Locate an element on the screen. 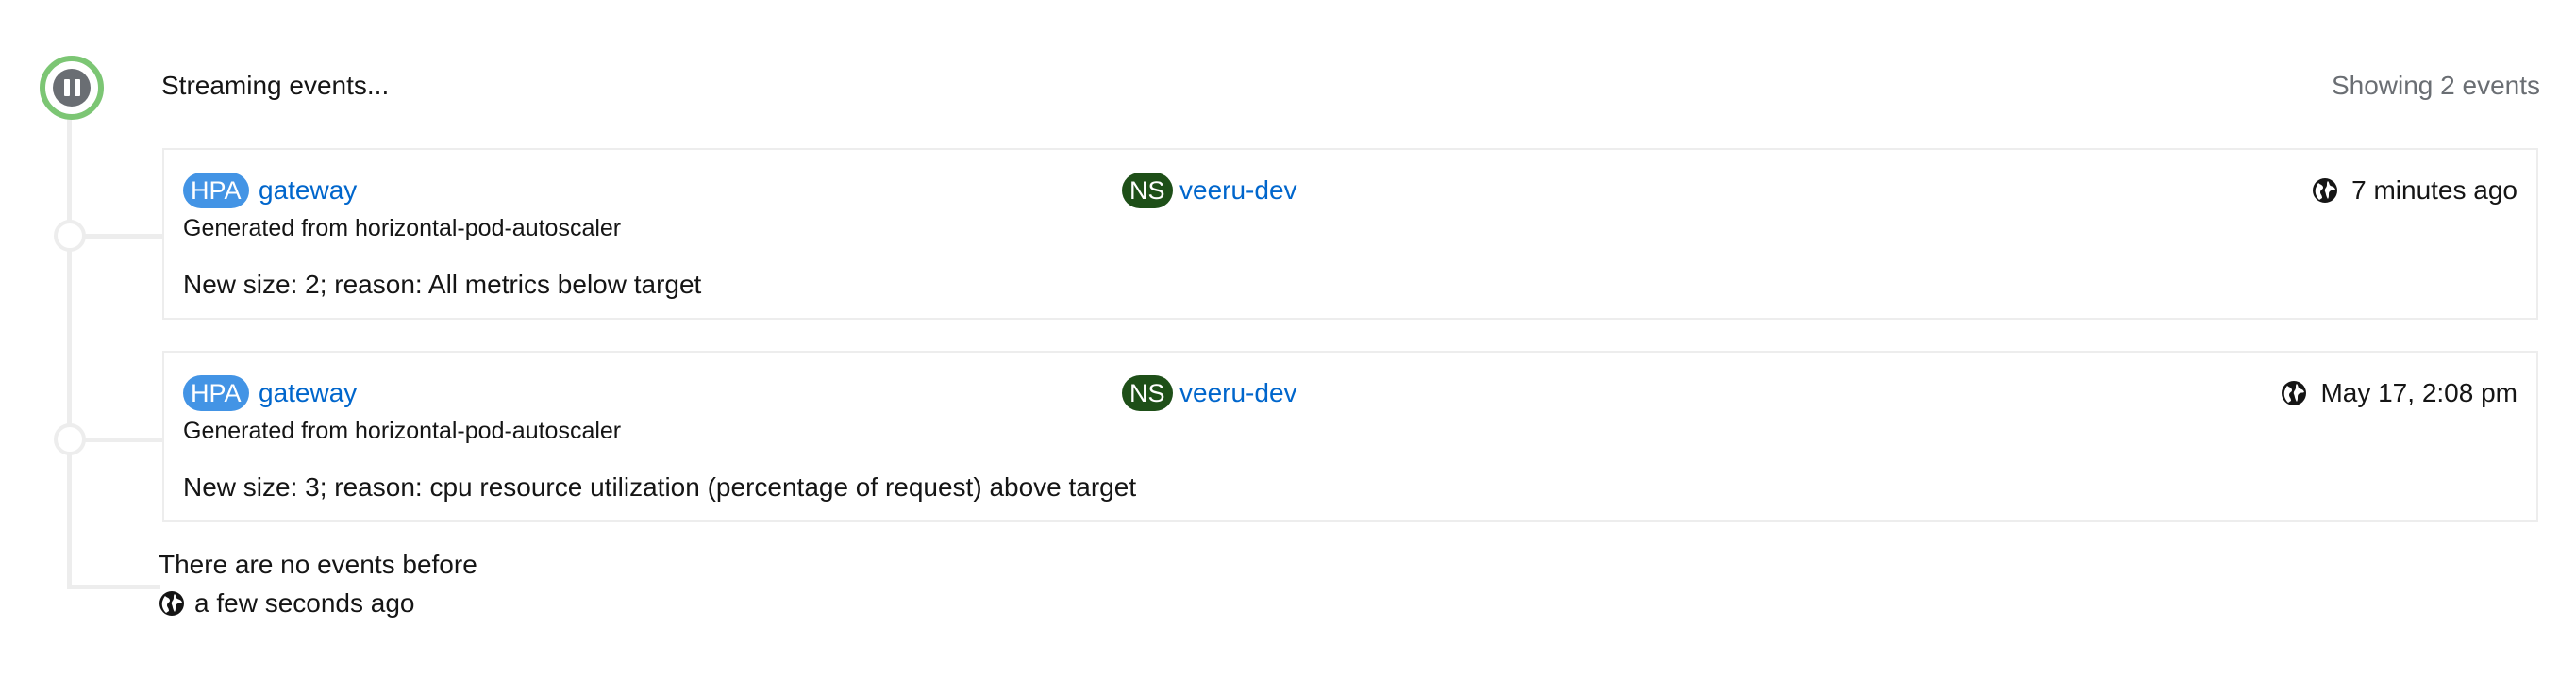 This screenshot has width=2576, height=677. no-earlier-events-text: There are no events before is located at coordinates (318, 564).